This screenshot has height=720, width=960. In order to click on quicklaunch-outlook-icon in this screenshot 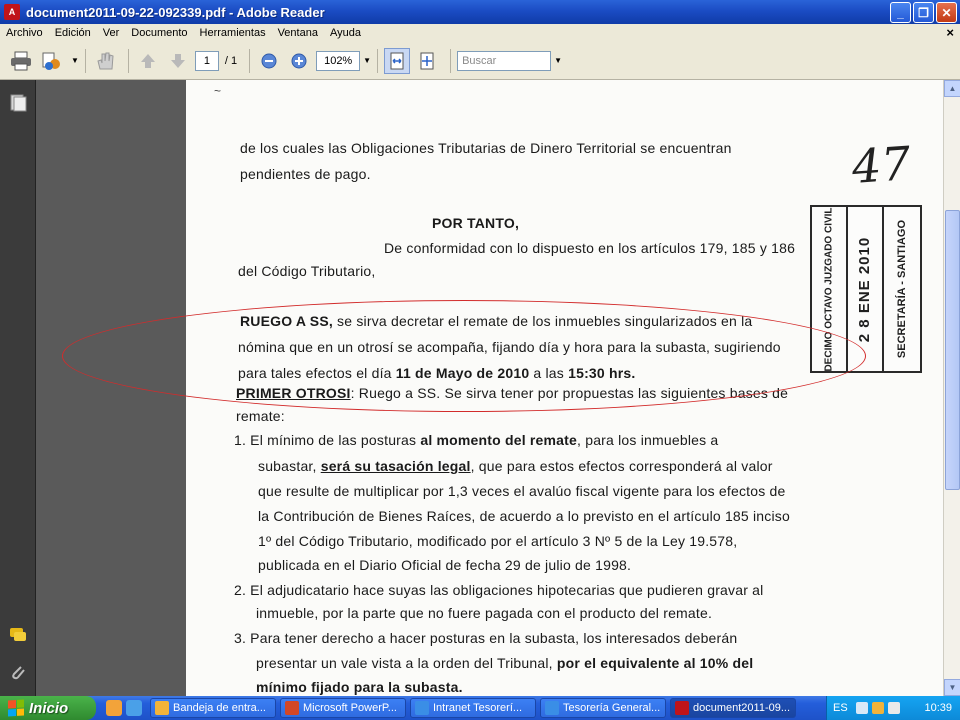, I will do `click(114, 708)`.